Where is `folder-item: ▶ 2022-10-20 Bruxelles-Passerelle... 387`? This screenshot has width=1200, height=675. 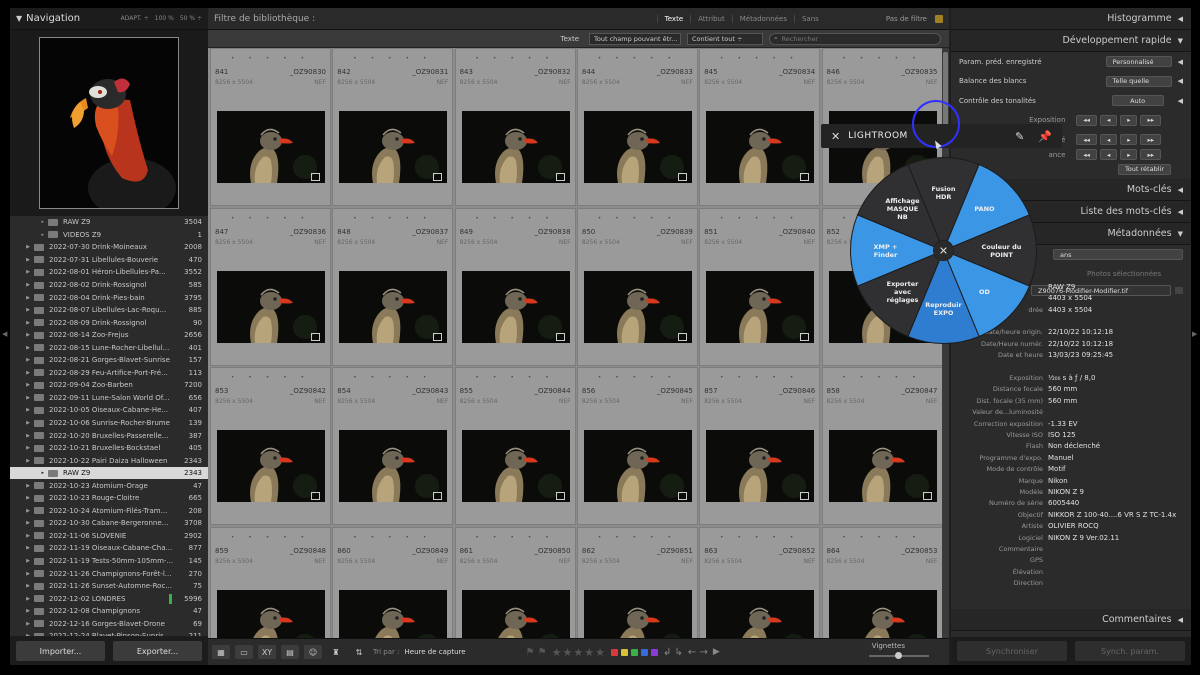 folder-item: ▶ 2022-10-20 Bruxelles-Passerelle... 387 is located at coordinates (109, 435).